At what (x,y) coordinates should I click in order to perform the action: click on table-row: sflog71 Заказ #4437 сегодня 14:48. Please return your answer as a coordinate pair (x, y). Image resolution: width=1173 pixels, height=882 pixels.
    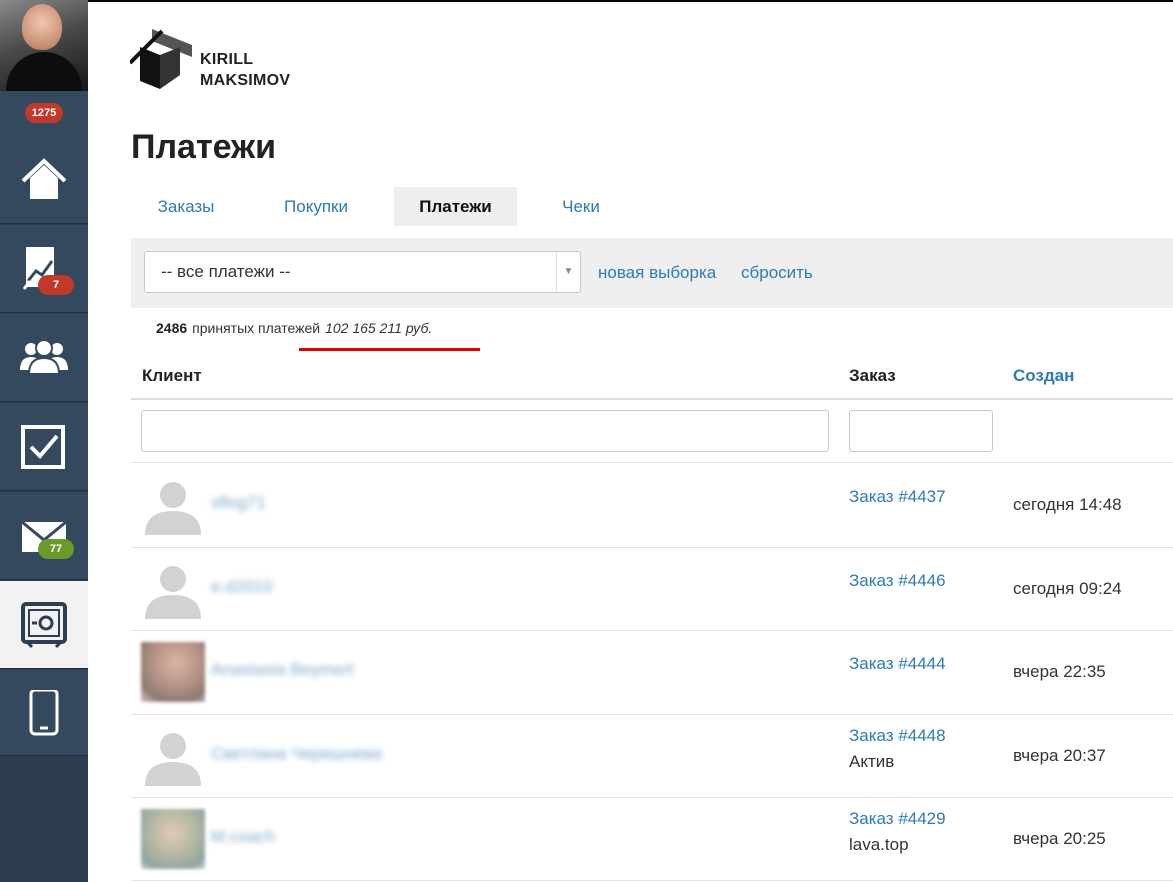
    Looking at the image, I should click on (652, 505).